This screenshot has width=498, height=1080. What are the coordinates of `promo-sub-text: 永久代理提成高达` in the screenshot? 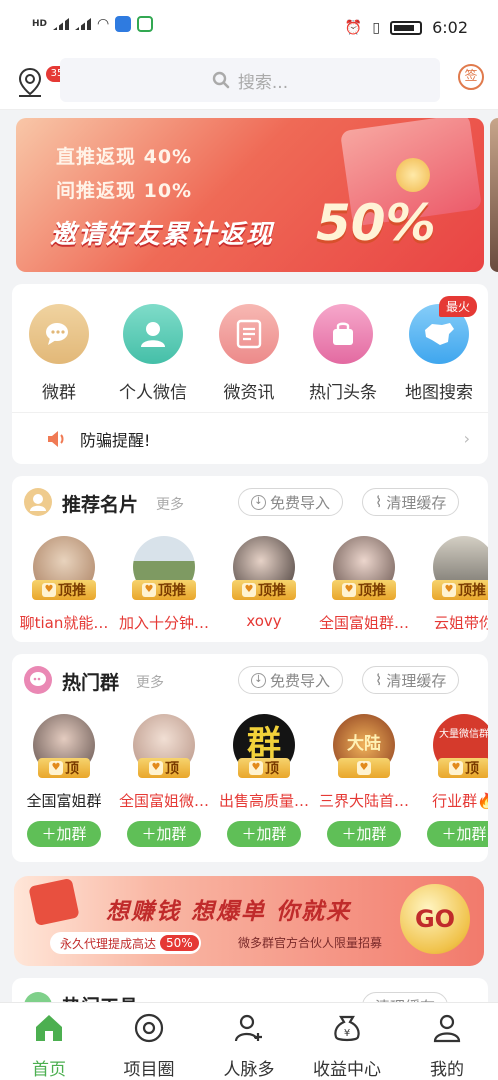 It's located at (108, 943).